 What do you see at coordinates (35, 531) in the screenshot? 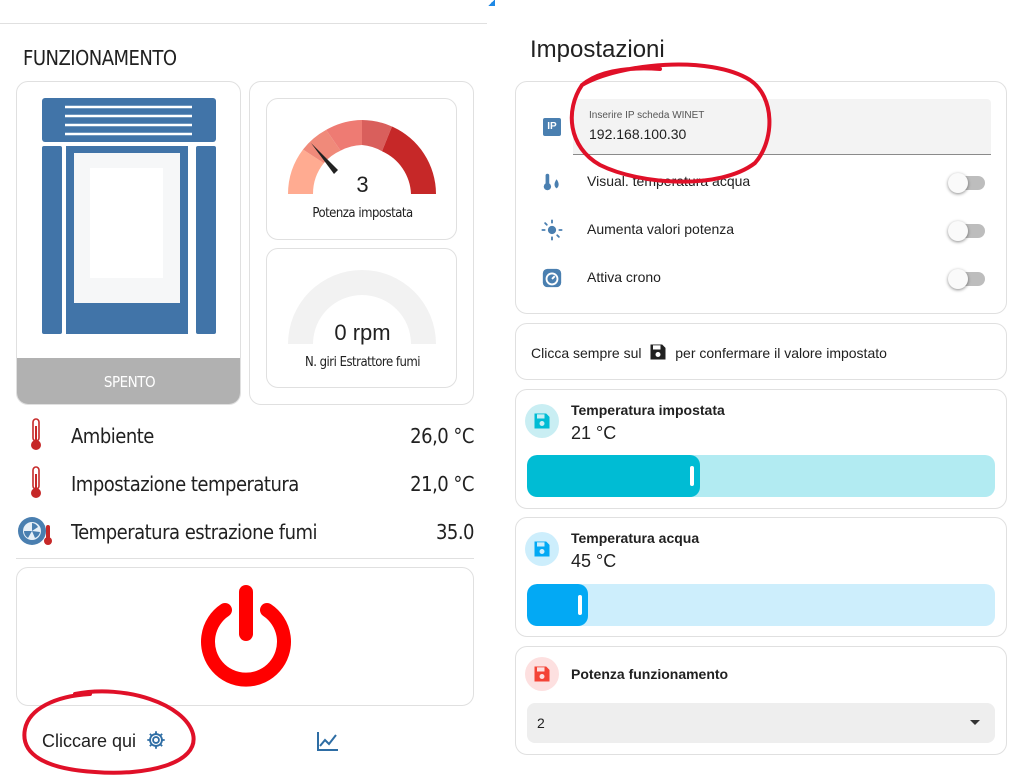
I see `fan-thermometer-icon` at bounding box center [35, 531].